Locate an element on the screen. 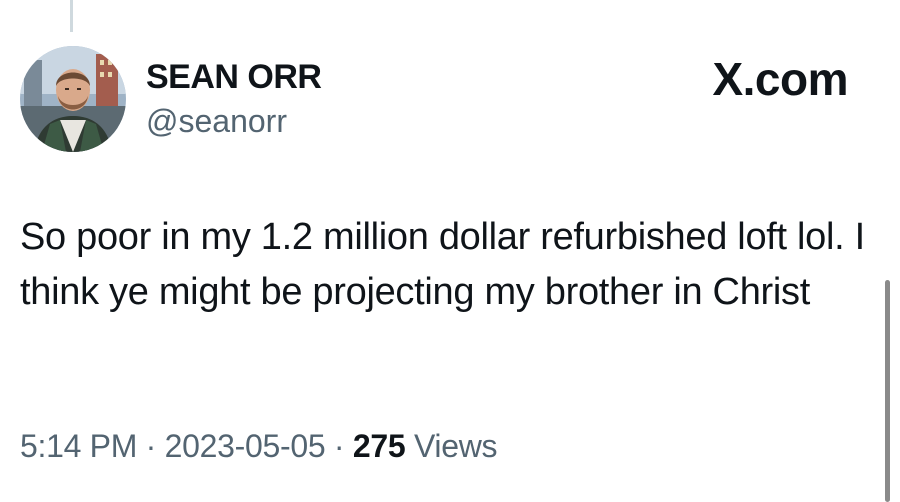  scrollbar is located at coordinates (887, 391).